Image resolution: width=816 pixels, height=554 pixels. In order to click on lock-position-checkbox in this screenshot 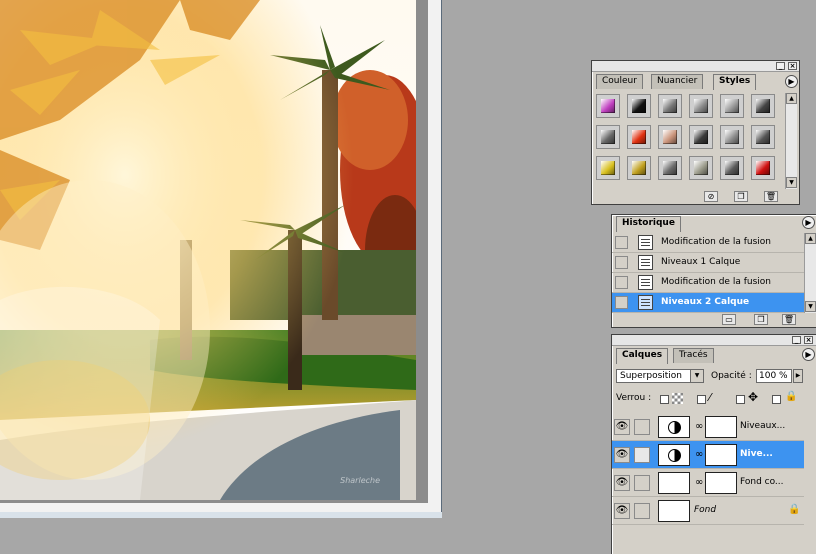, I will do `click(740, 399)`.